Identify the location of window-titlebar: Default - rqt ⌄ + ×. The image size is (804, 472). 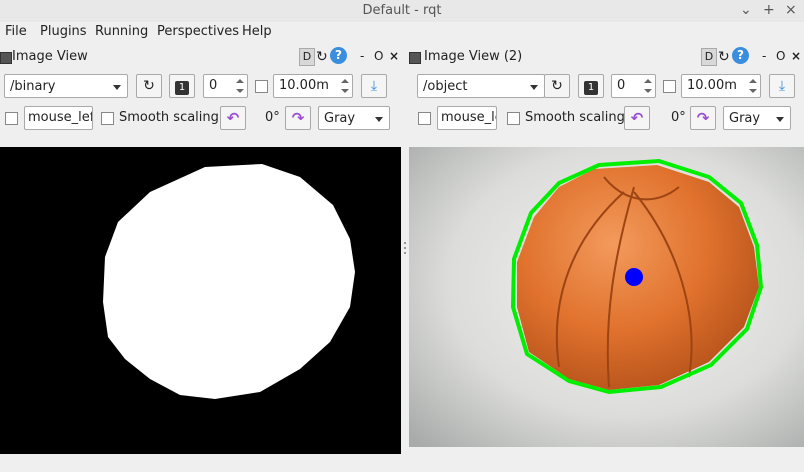
(402, 11).